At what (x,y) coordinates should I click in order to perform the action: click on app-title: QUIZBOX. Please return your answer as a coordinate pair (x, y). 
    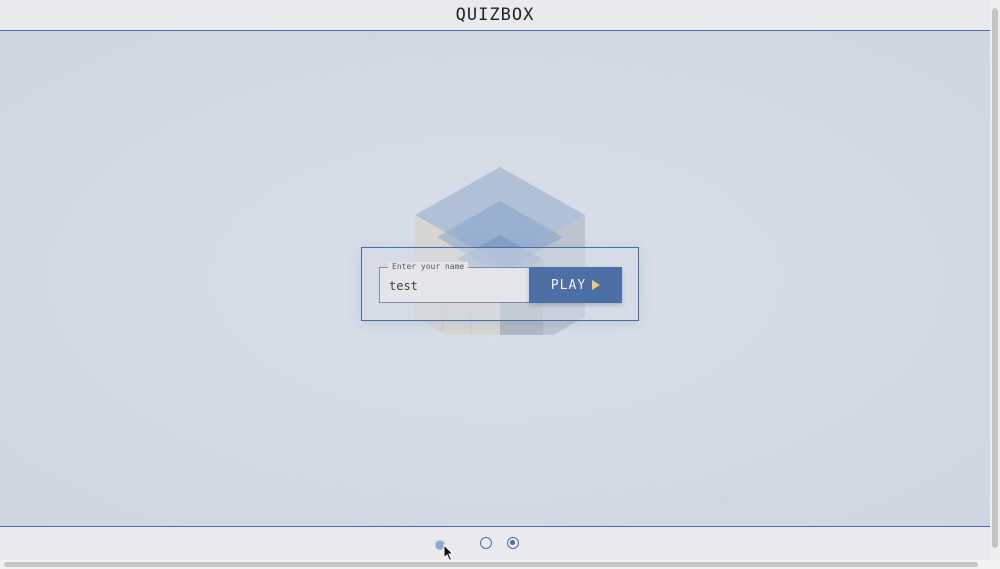
    Looking at the image, I should click on (495, 15).